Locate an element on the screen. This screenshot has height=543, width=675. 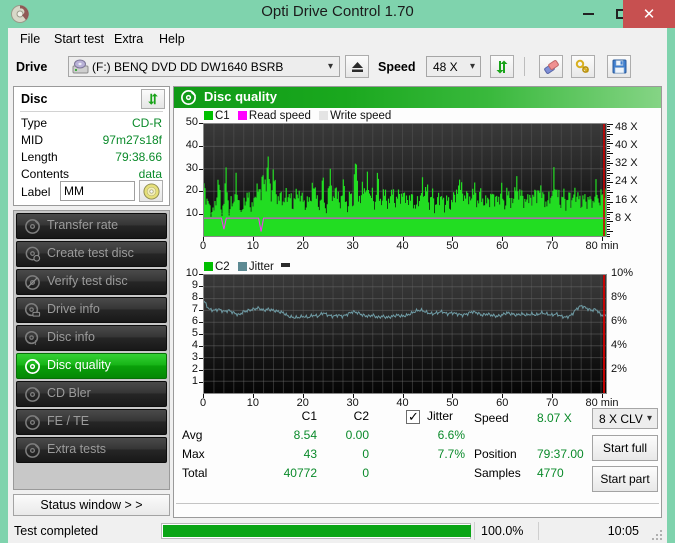
menu-file: File is located at coordinates (30, 39).